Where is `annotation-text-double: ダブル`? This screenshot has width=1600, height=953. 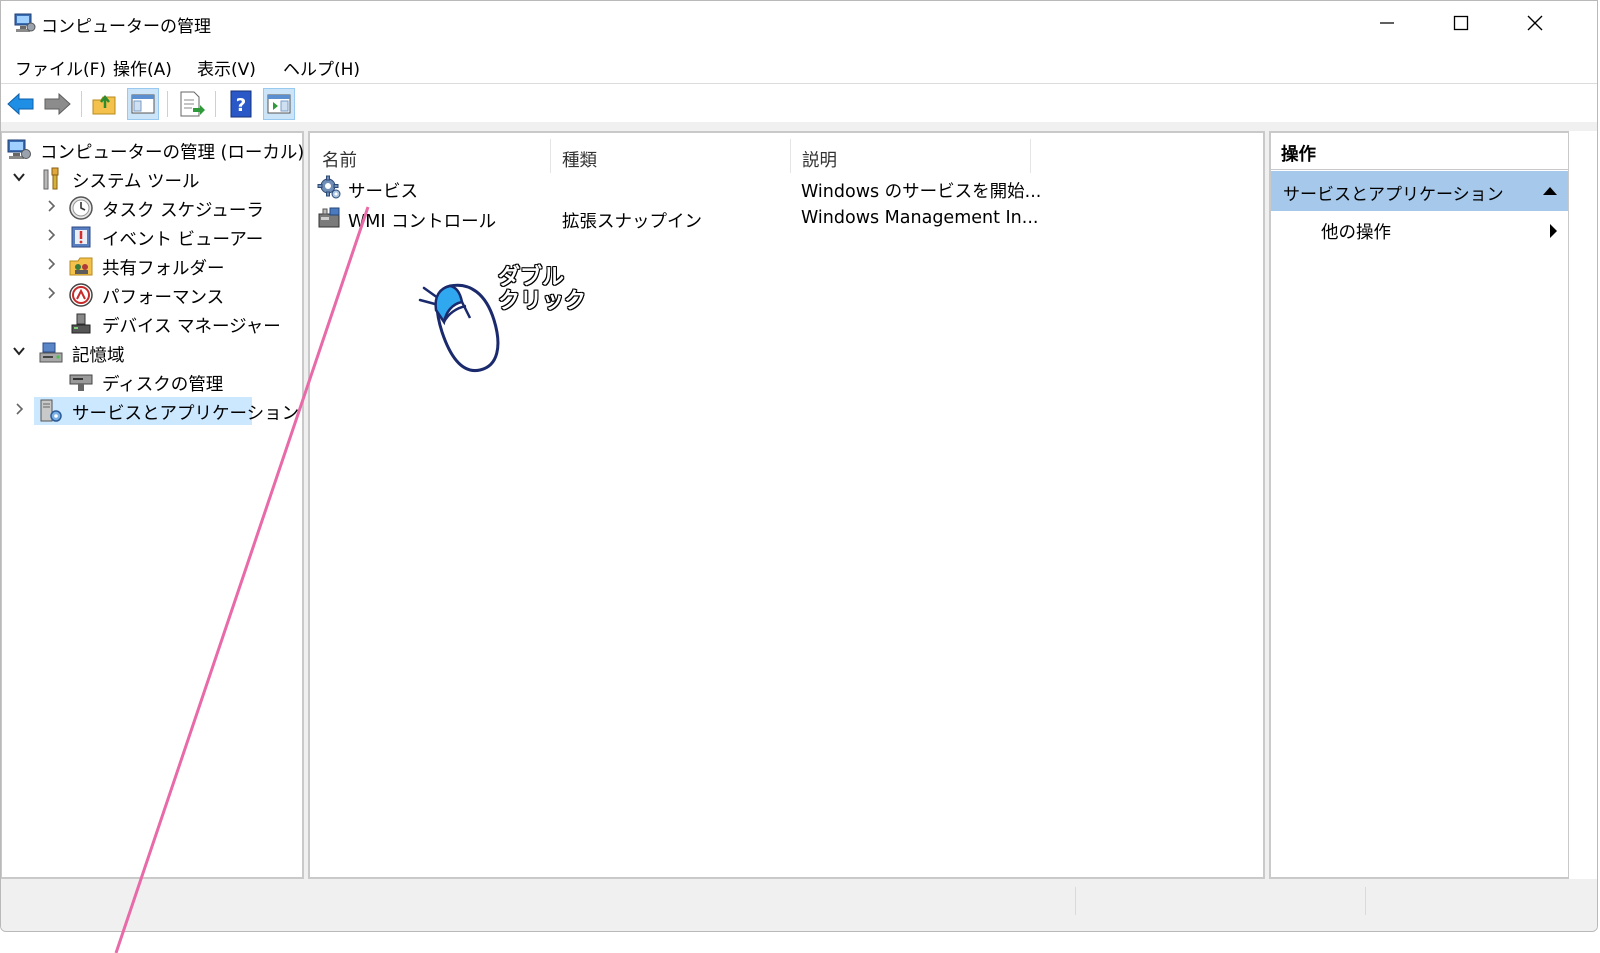
annotation-text-double: ダブル is located at coordinates (531, 277).